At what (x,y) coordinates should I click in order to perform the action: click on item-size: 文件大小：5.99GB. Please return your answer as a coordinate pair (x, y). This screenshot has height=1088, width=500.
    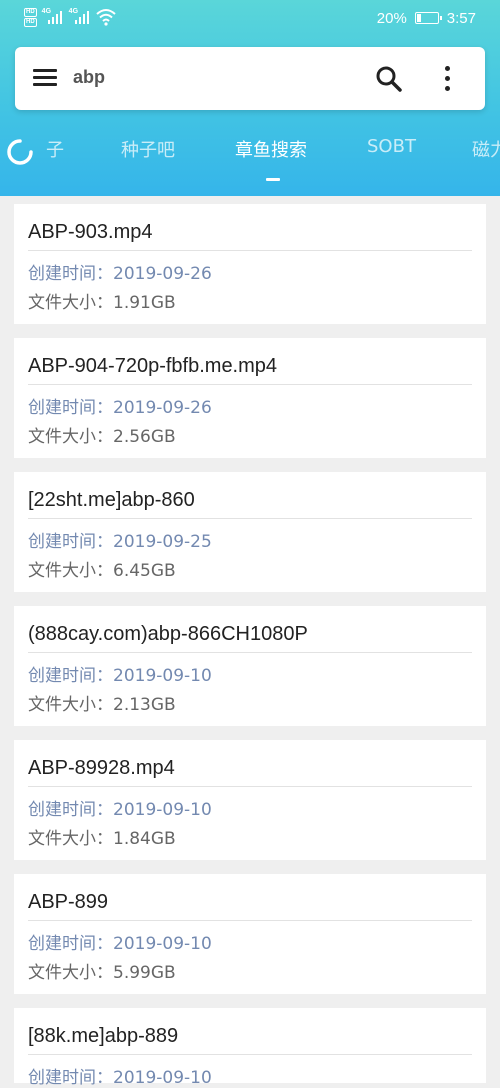
    Looking at the image, I should click on (102, 970).